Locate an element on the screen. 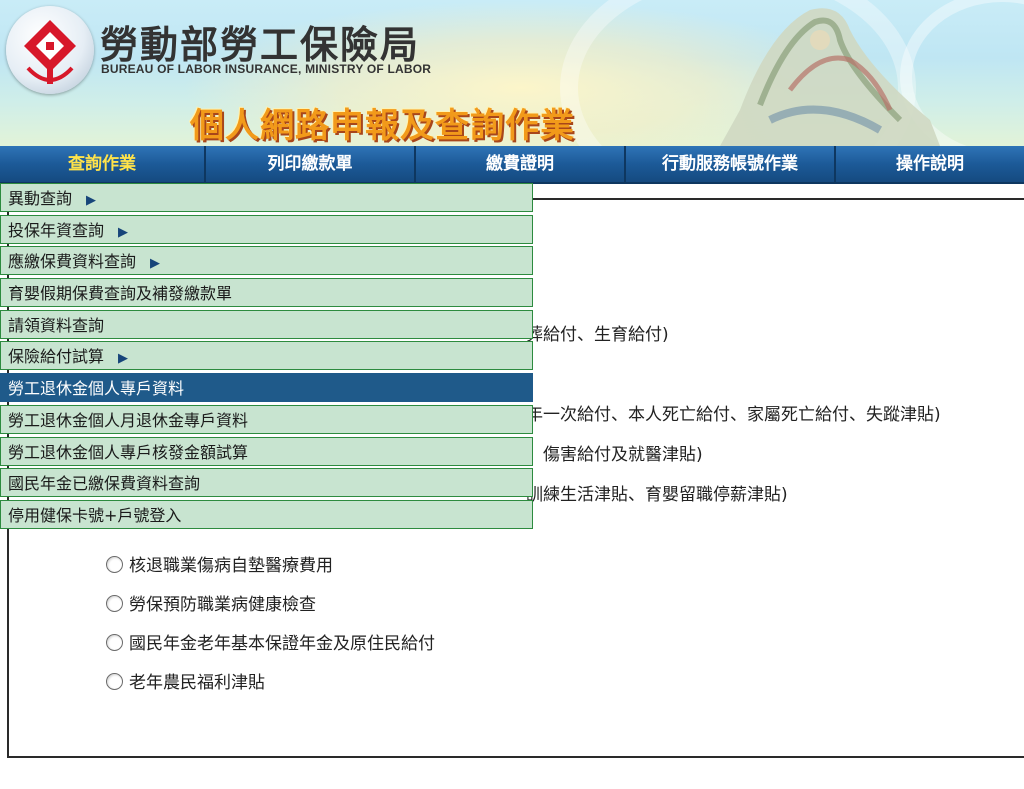  menu-item-label: 異動查詢 is located at coordinates (40, 198).